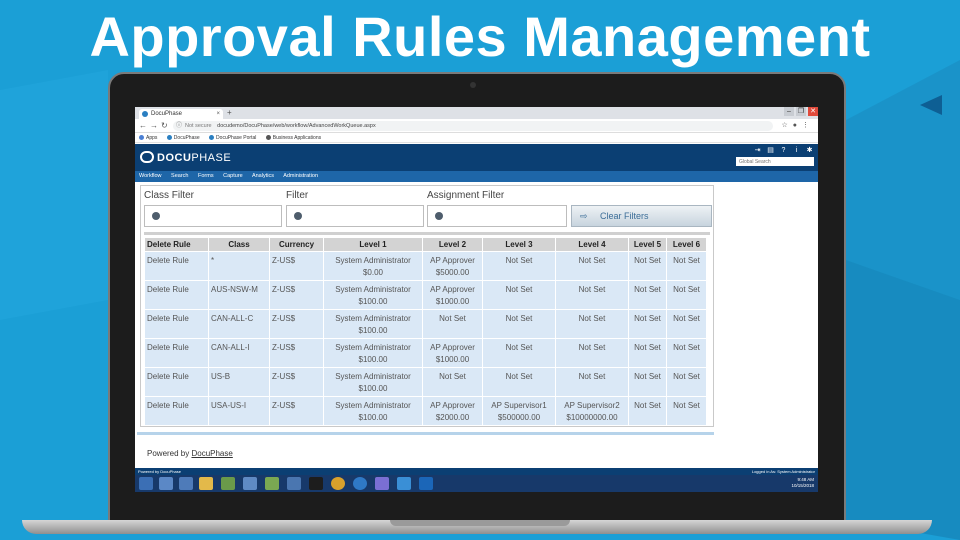 The height and width of the screenshot is (540, 960). I want to click on bookmark-docuphase-portal: DocuPhase Portal, so click(232, 138).